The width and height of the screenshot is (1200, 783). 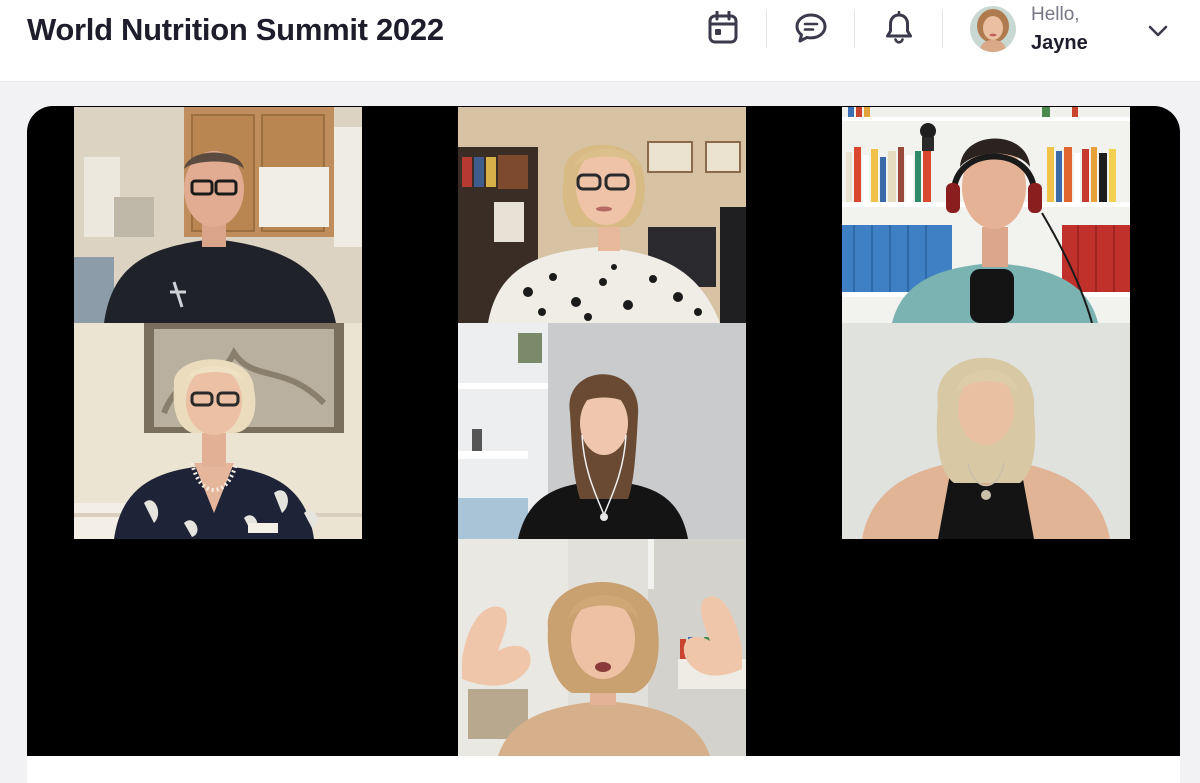 What do you see at coordinates (1059, 43) in the screenshot?
I see `user-name: Jayne` at bounding box center [1059, 43].